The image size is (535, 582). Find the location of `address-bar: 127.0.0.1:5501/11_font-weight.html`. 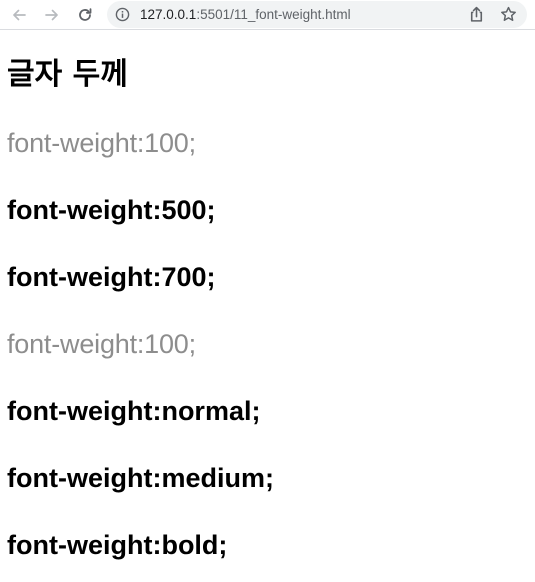

address-bar: 127.0.0.1:5501/11_font-weight.html is located at coordinates (317, 14).